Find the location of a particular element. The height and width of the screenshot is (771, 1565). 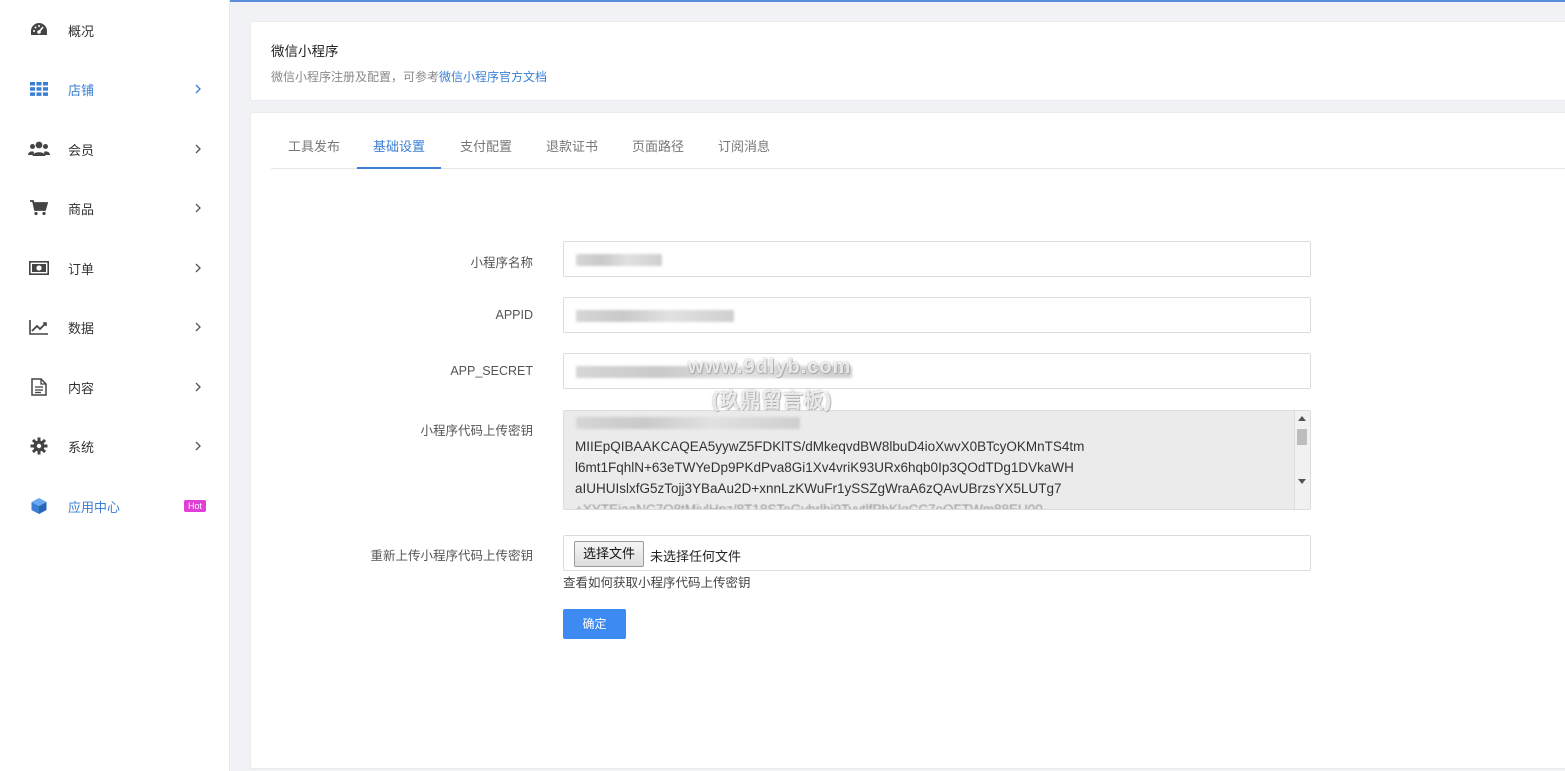

sidebar-item-label: 订单 is located at coordinates (81, 269).